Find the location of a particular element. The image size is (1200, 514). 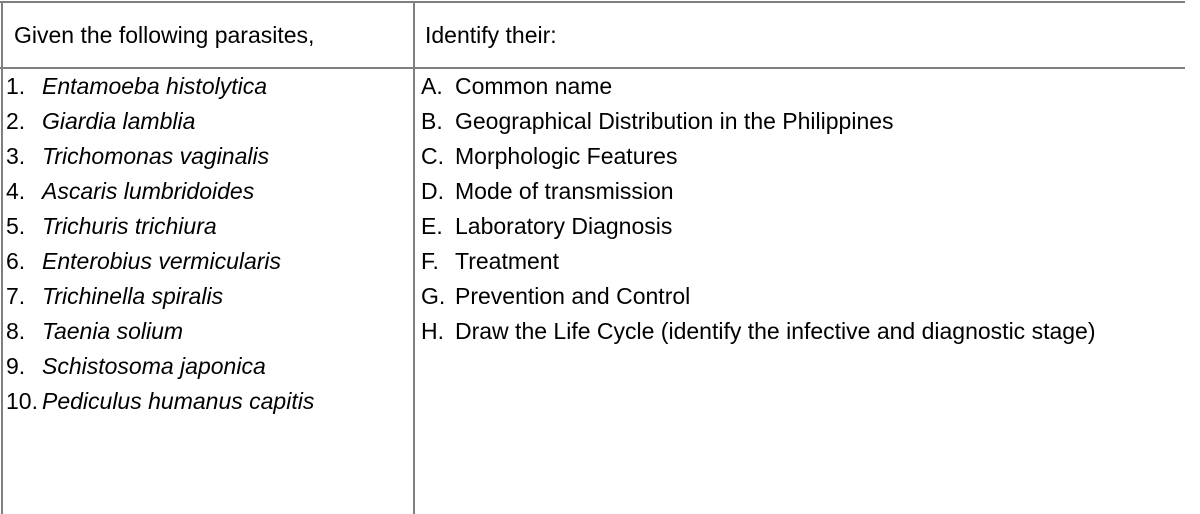

list-item: 2. Giardia lamblia is located at coordinates (208, 121).